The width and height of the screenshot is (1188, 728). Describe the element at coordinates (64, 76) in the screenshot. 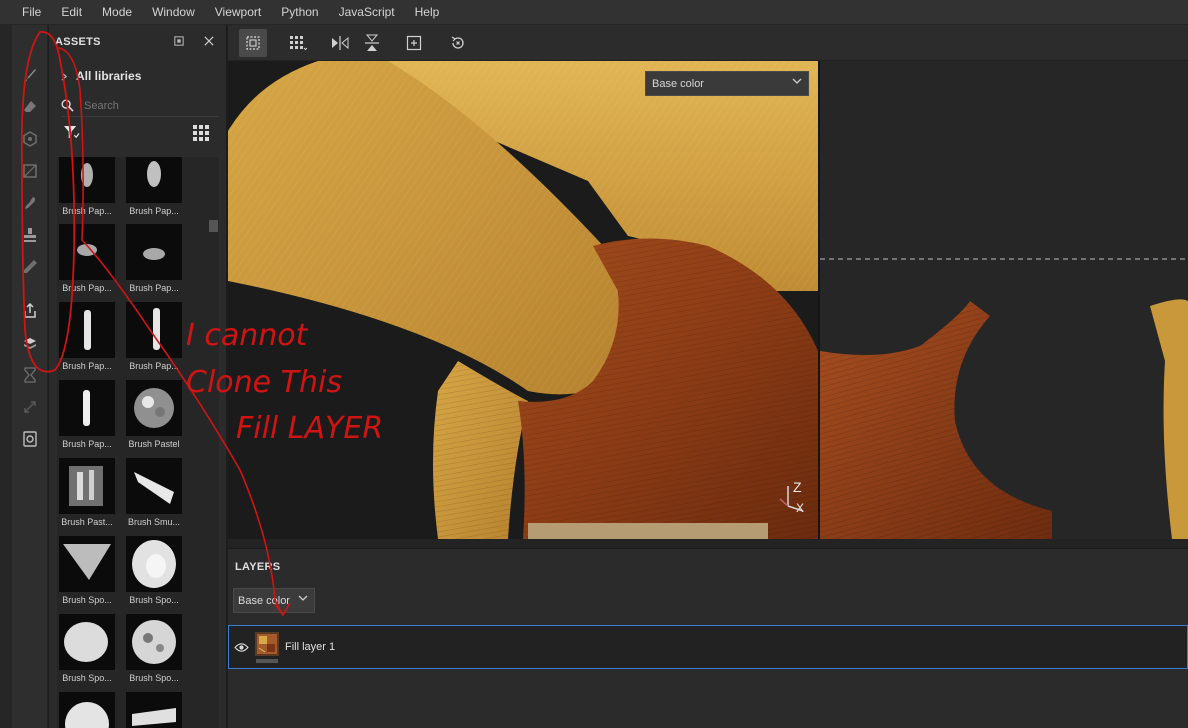

I see `chevron-right-icon` at that location.